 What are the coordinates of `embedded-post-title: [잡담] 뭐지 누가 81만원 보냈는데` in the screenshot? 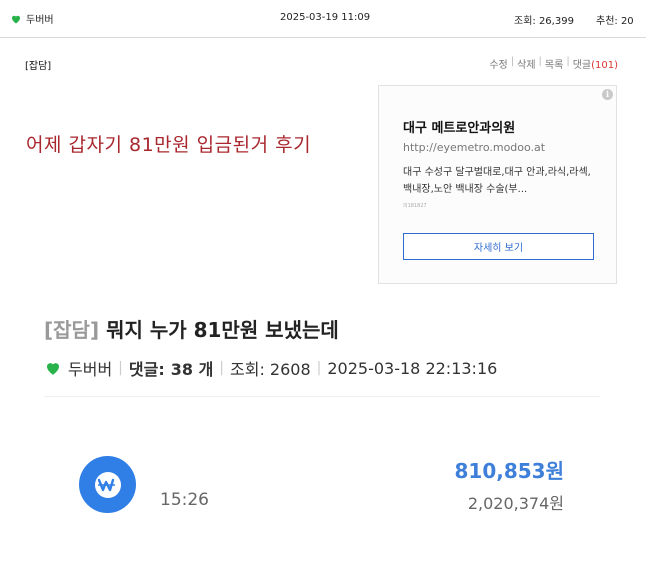 It's located at (191, 328).